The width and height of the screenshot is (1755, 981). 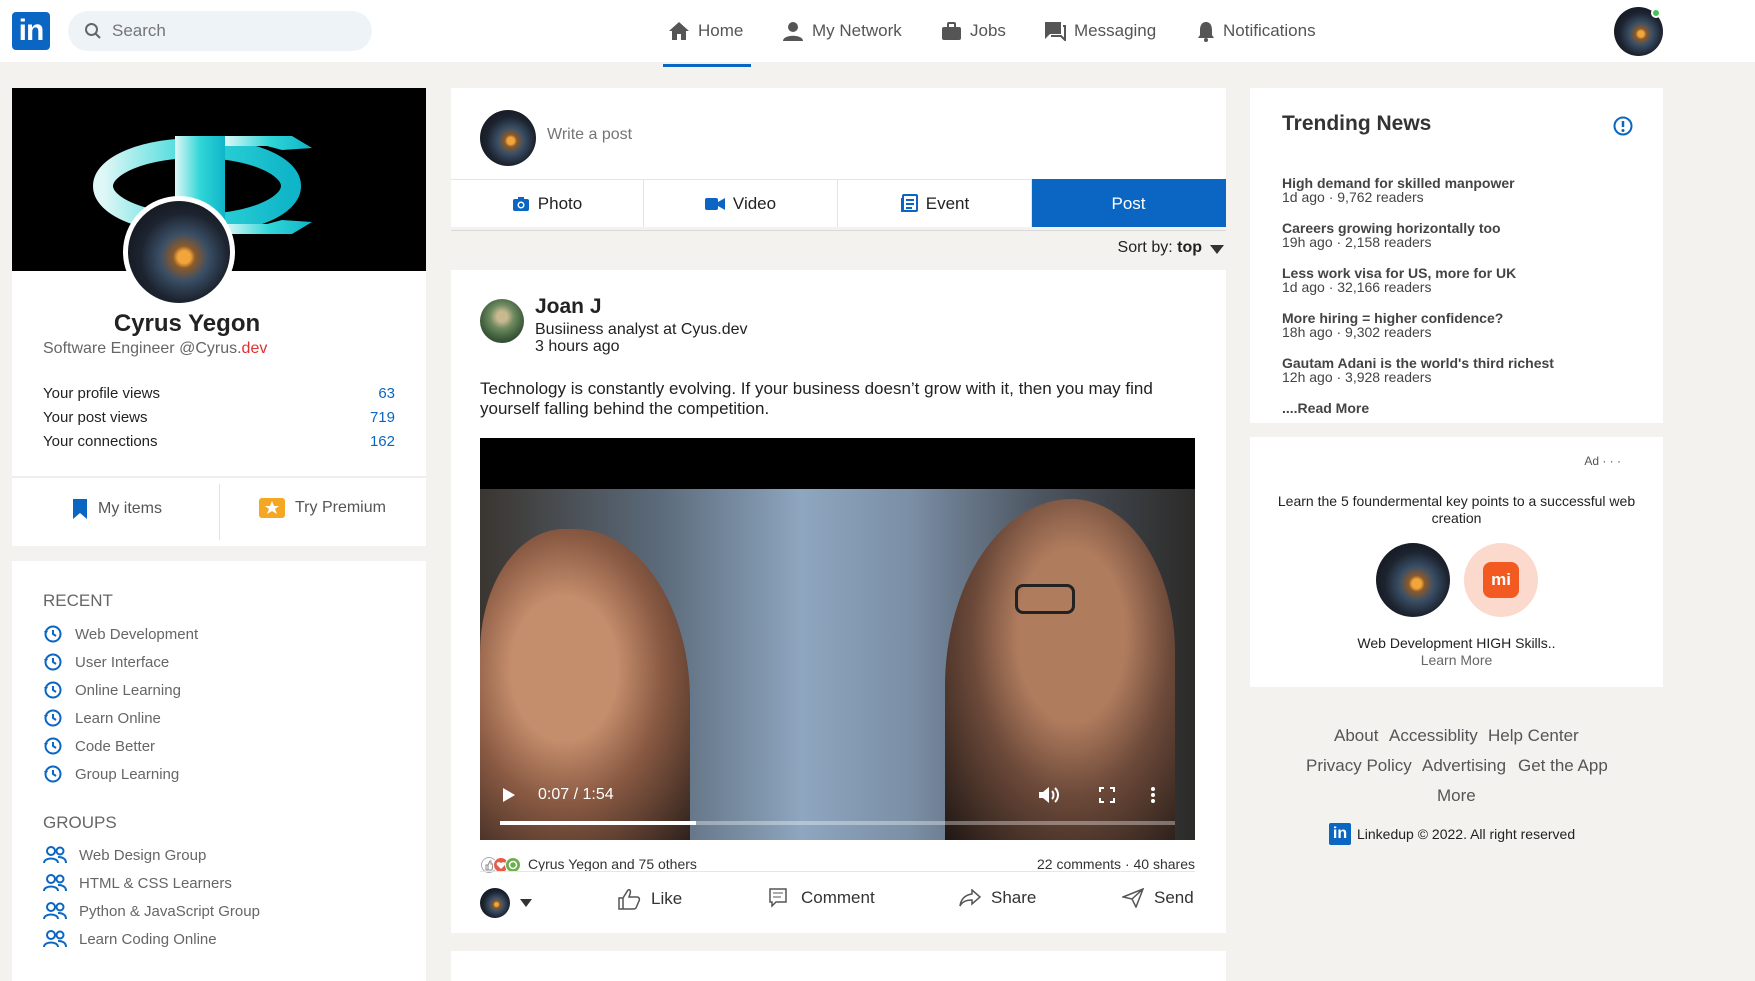 What do you see at coordinates (1206, 31) in the screenshot?
I see `bell-icon` at bounding box center [1206, 31].